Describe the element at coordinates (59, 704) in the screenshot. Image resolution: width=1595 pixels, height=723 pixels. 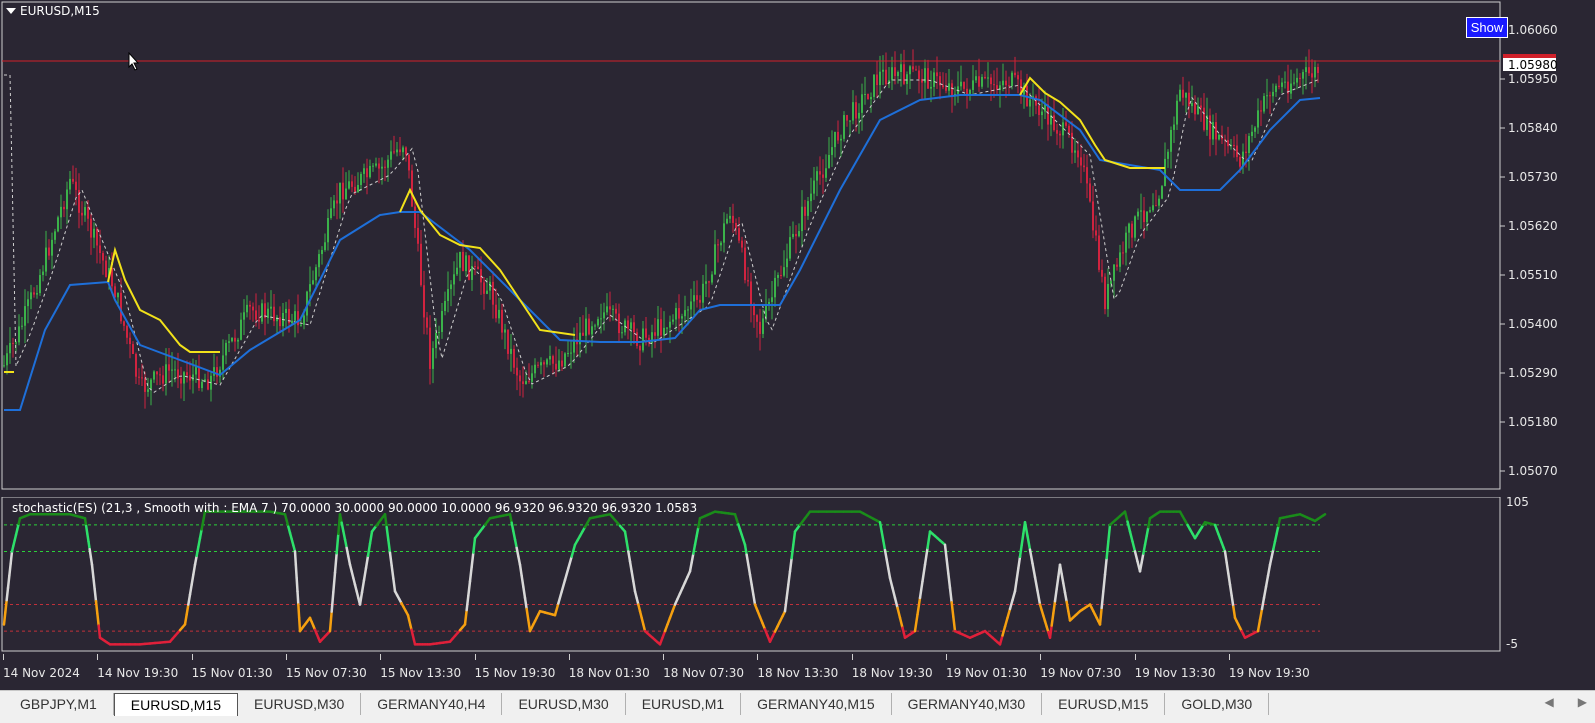
I see `chart-tab: GBPJPY,M1` at that location.